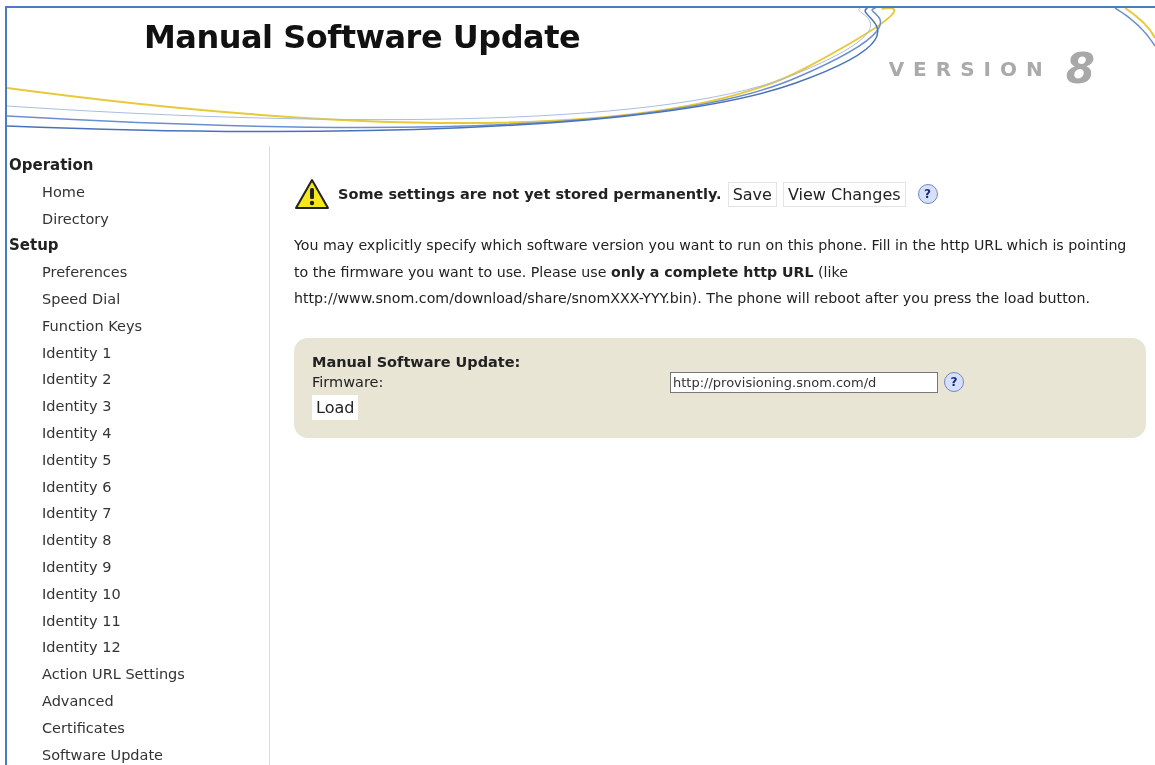  What do you see at coordinates (138, 192) in the screenshot?
I see `sidebar-item: Home` at bounding box center [138, 192].